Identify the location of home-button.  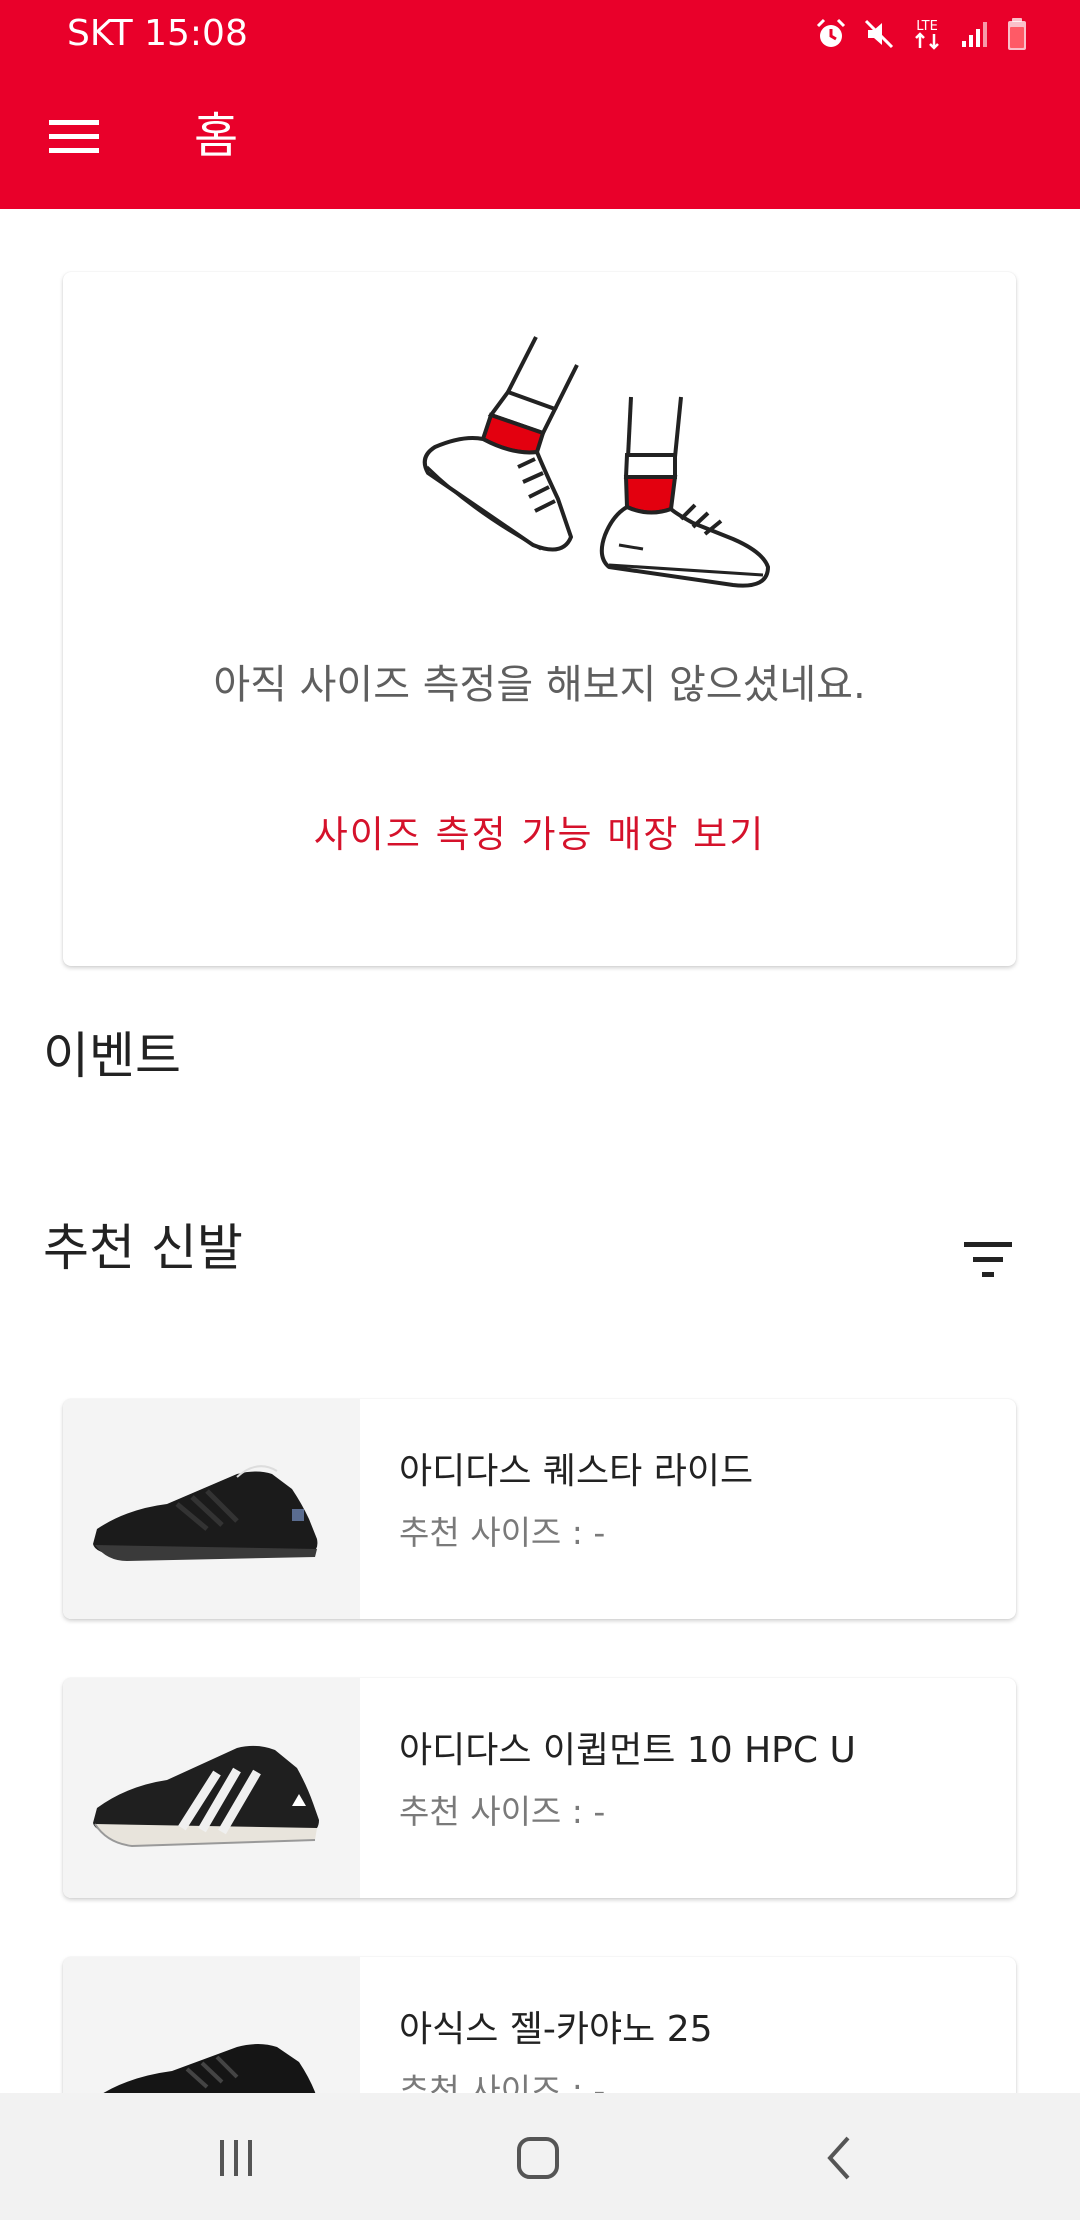
(538, 2158).